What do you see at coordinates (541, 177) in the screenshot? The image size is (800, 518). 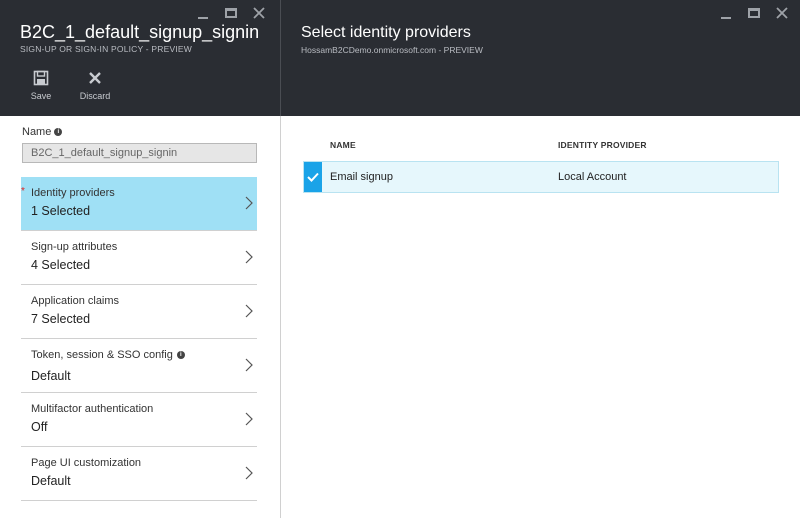 I see `table-row: Email signup Local Account` at bounding box center [541, 177].